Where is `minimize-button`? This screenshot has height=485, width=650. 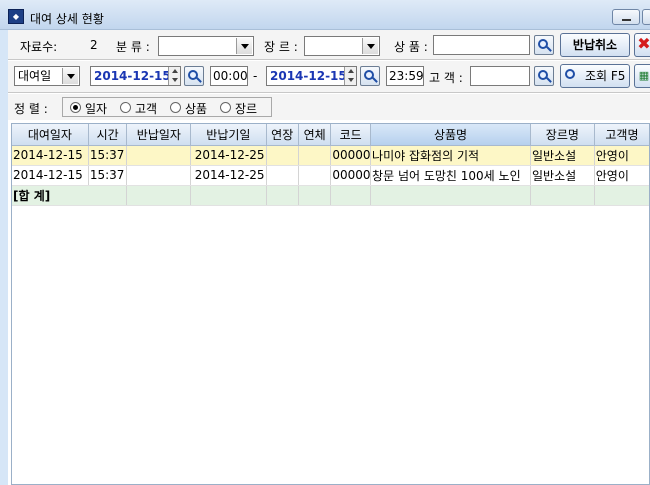 minimize-button is located at coordinates (626, 17).